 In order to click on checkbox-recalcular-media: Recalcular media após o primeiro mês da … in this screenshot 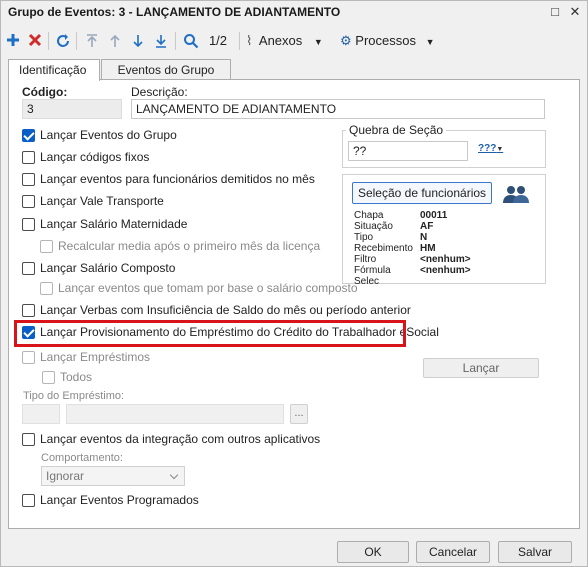, I will do `click(180, 246)`.